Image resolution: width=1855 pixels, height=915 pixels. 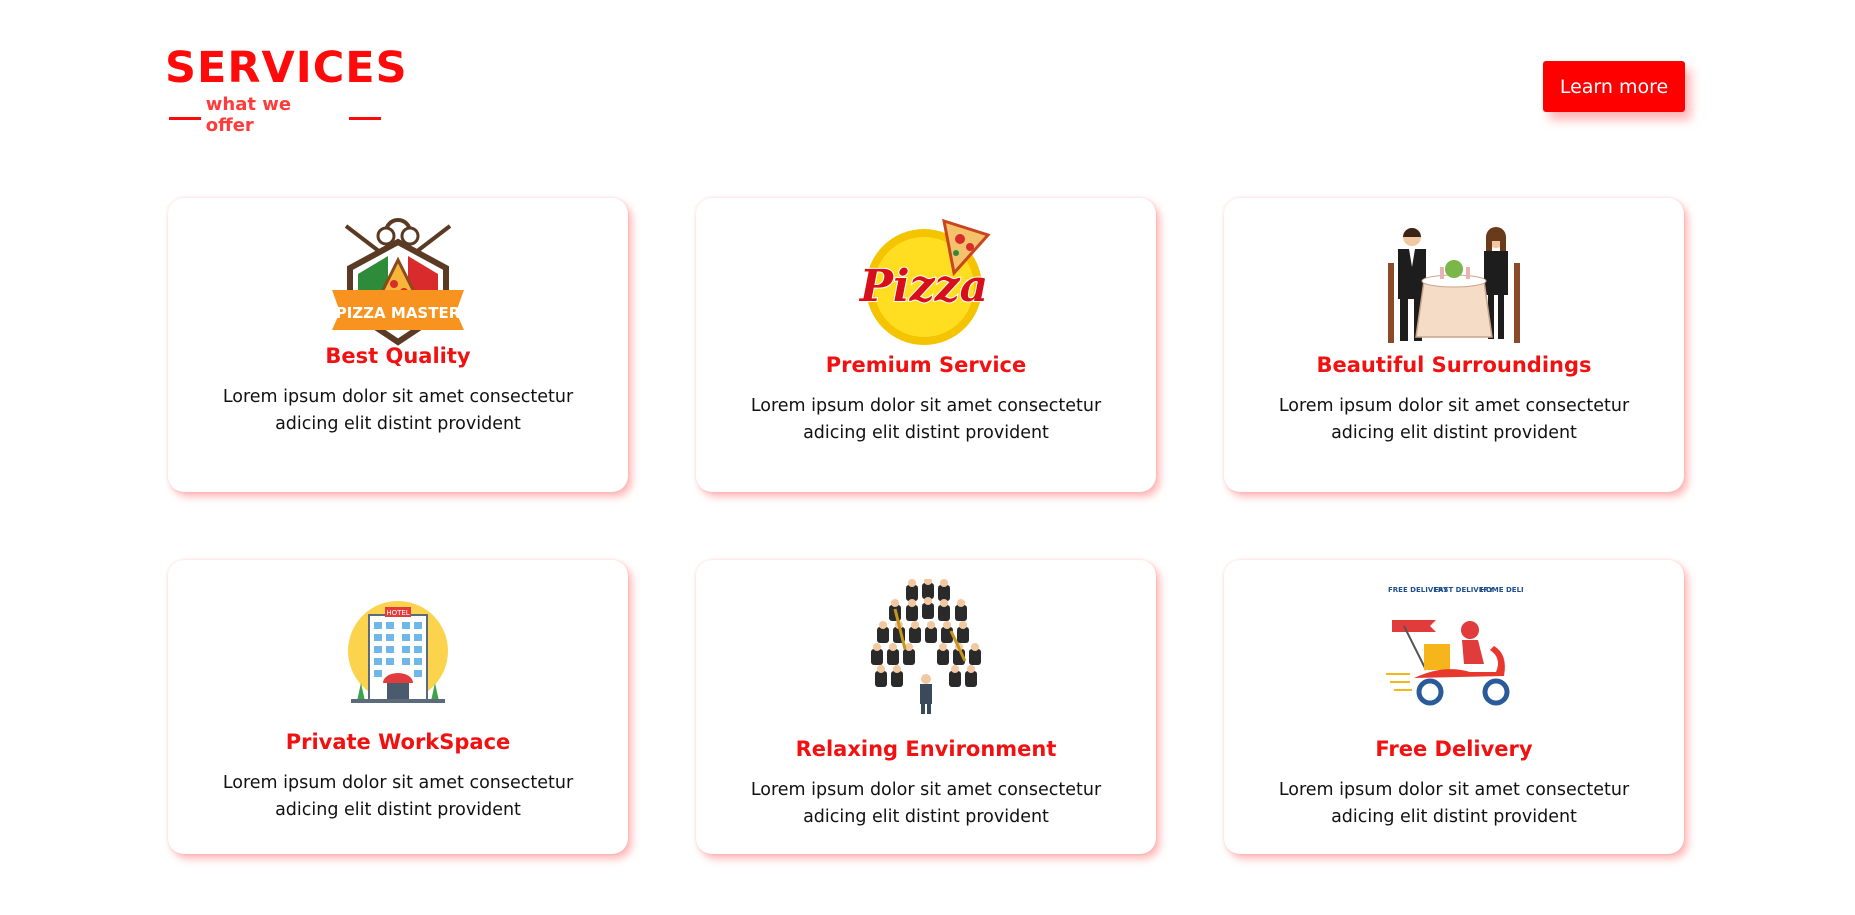 I want to click on card-title: Premium Service, so click(x=926, y=365).